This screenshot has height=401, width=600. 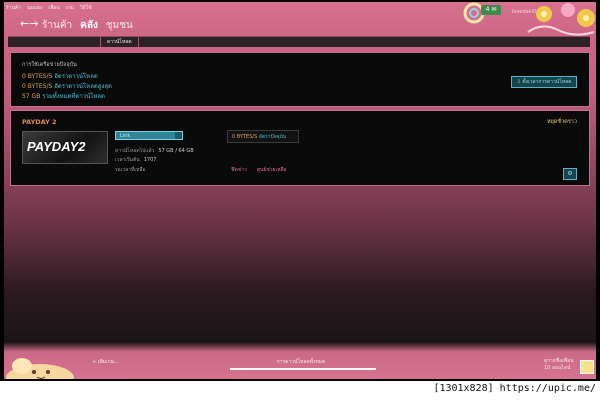 I want to click on menu-item-view: มุมมอง, so click(x=34, y=8).